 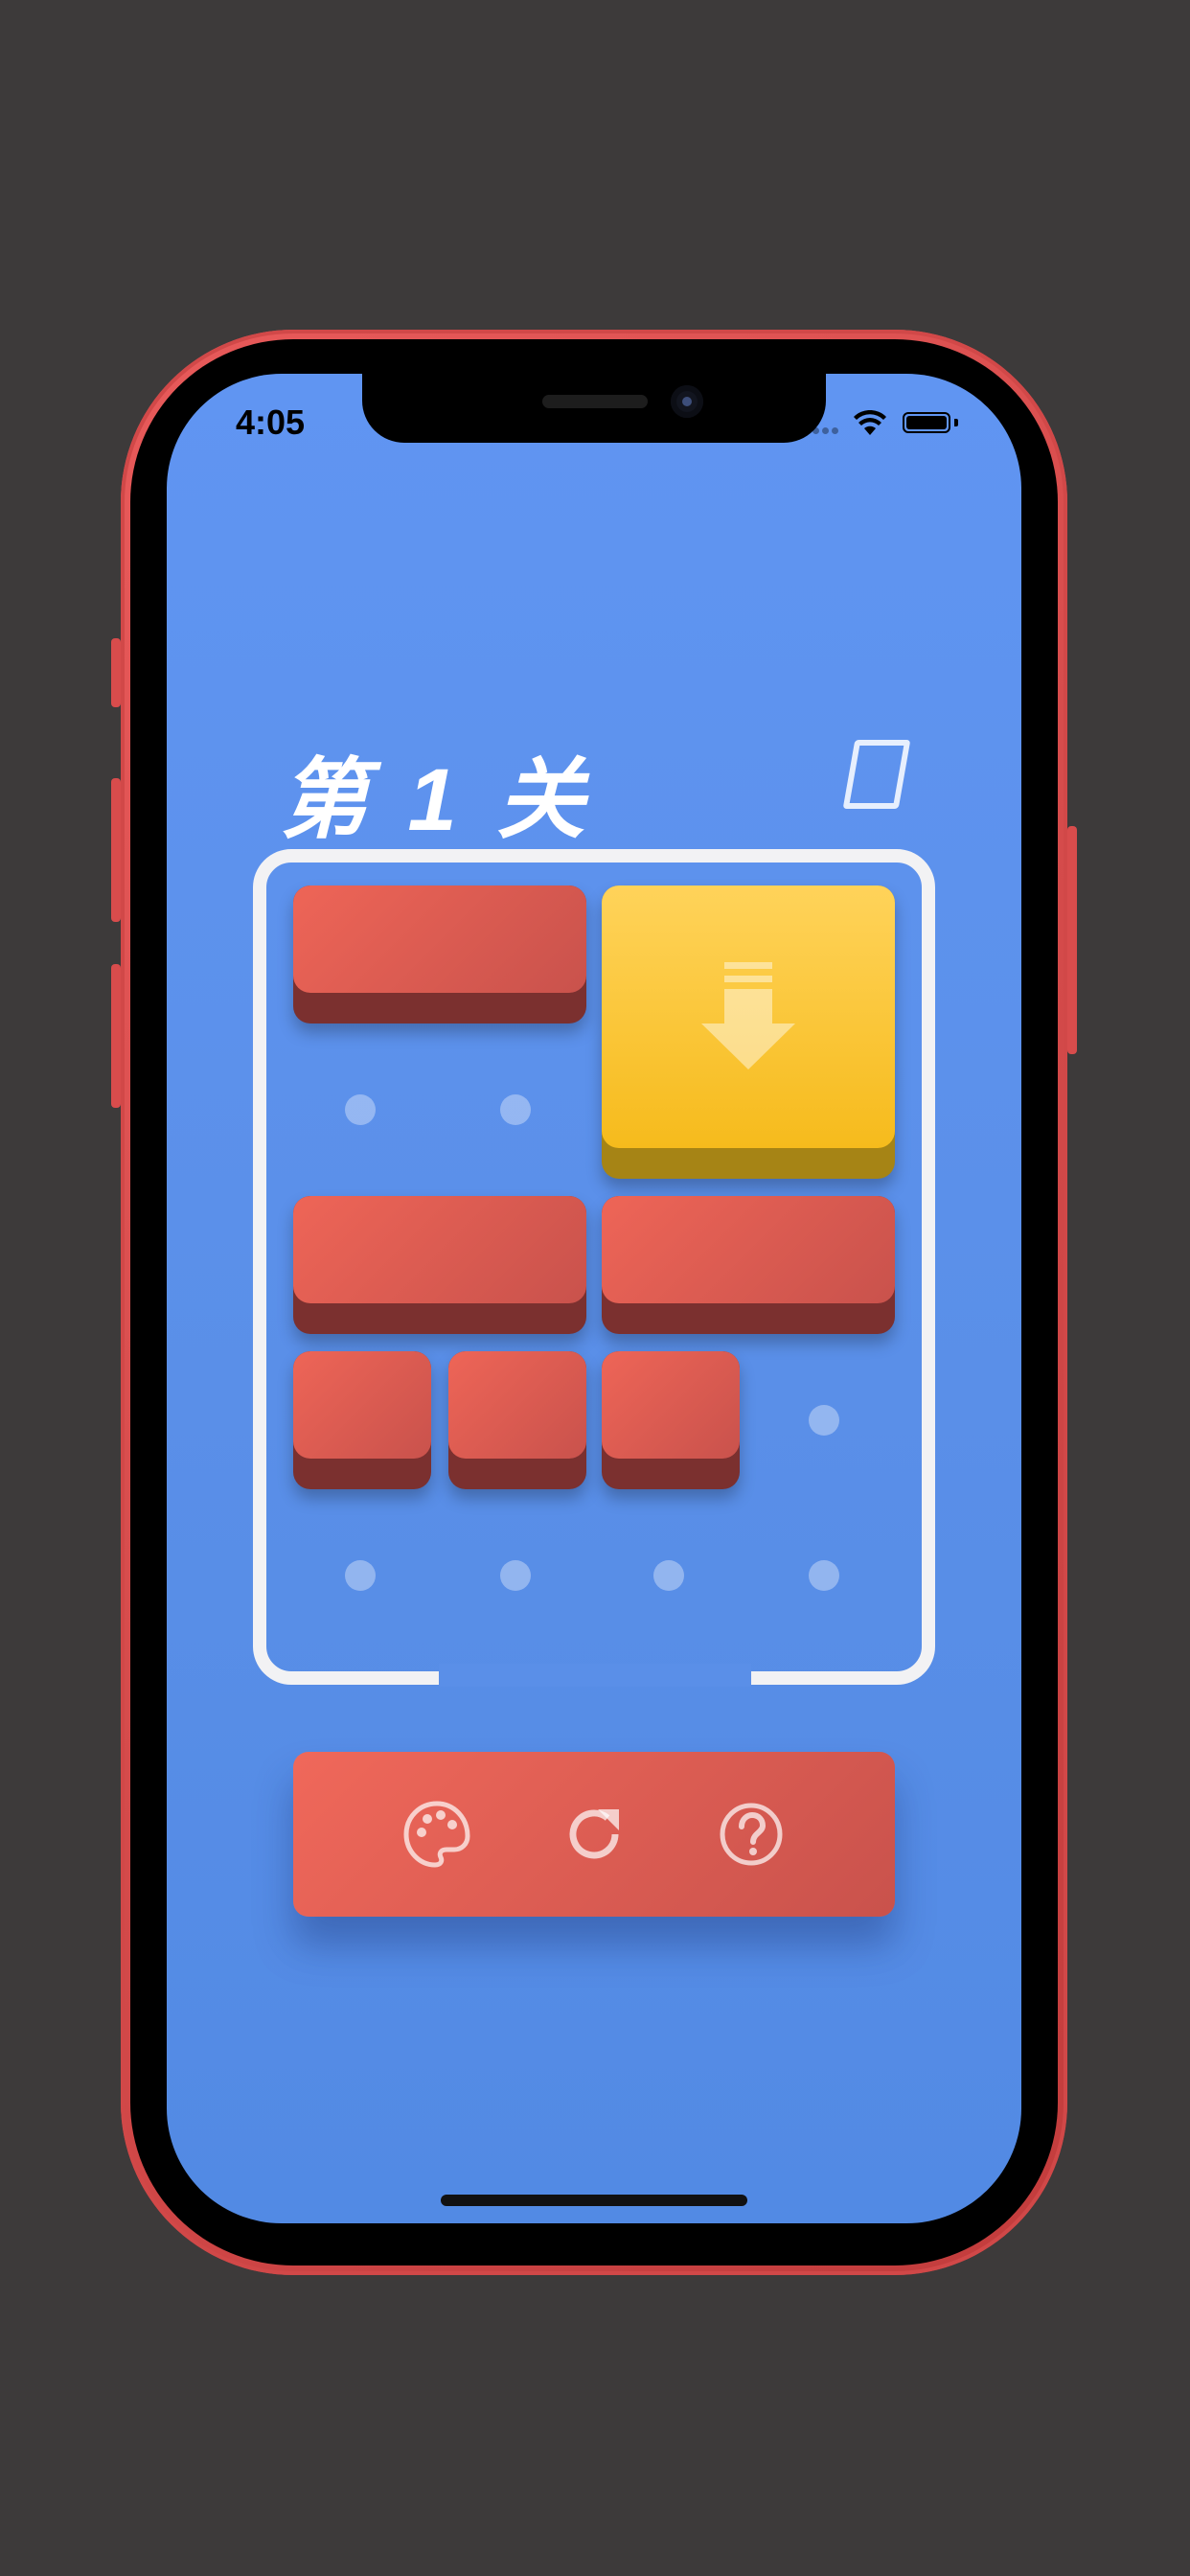 What do you see at coordinates (271, 422) in the screenshot?
I see `status-time: 4:05` at bounding box center [271, 422].